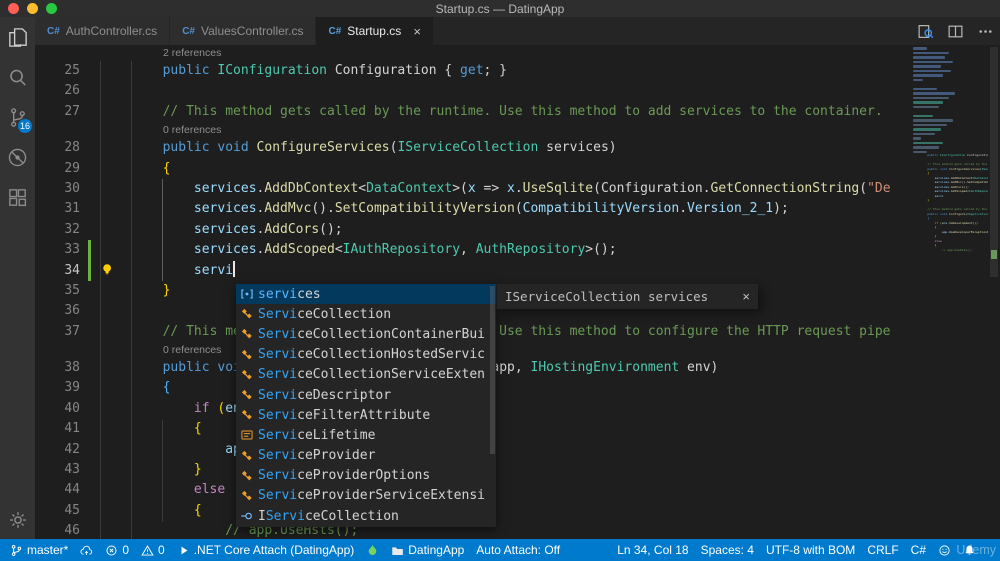  What do you see at coordinates (727, 550) in the screenshot?
I see `status-spaces-4: Spaces: 4` at bounding box center [727, 550].